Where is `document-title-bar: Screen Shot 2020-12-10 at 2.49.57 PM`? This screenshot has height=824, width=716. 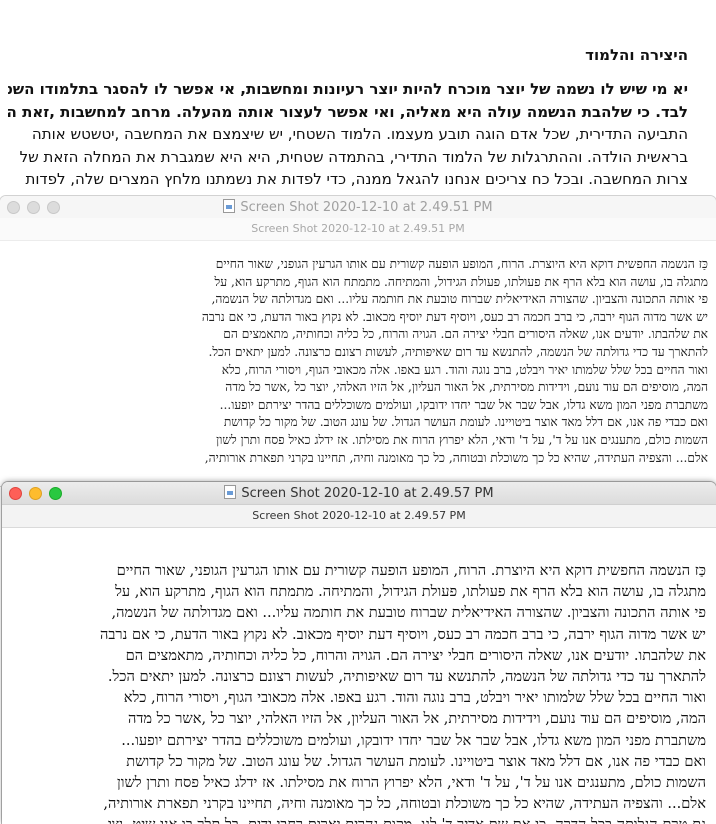
document-title-bar: Screen Shot 2020-12-10 at 2.49.57 PM is located at coordinates (359, 516).